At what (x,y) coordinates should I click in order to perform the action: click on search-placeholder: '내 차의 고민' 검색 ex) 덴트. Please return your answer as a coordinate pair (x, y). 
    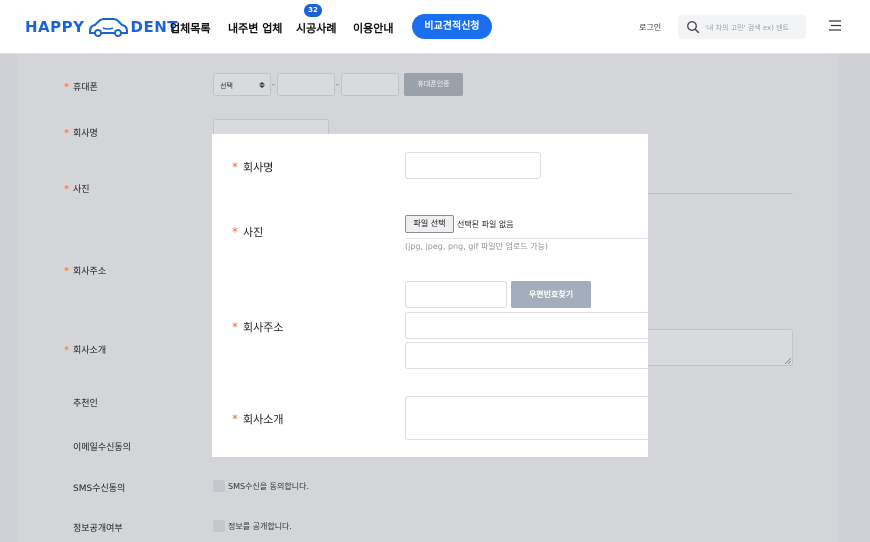
    Looking at the image, I should click on (747, 28).